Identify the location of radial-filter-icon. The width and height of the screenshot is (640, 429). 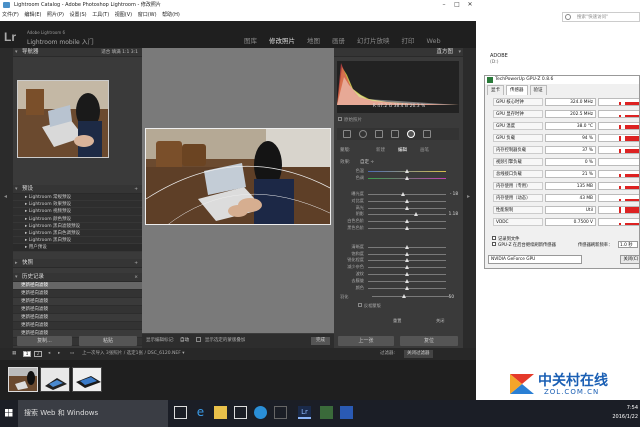
(411, 134).